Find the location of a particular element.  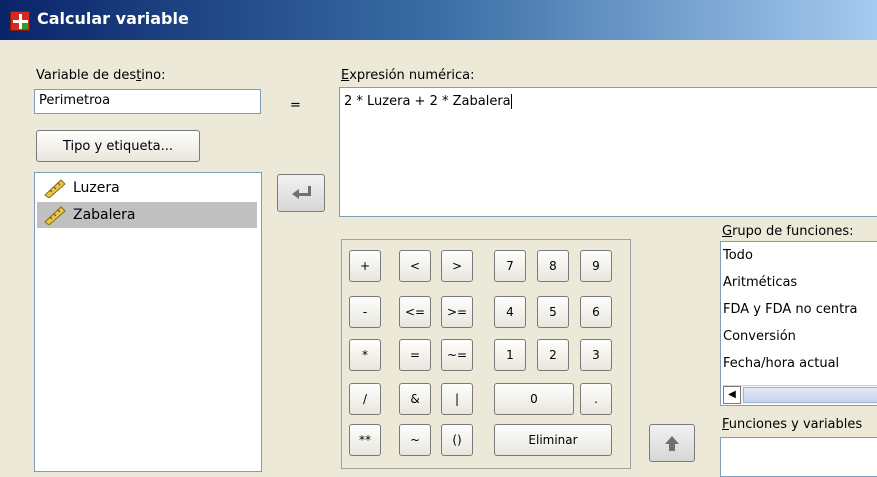

functions-variables-list is located at coordinates (798, 457).